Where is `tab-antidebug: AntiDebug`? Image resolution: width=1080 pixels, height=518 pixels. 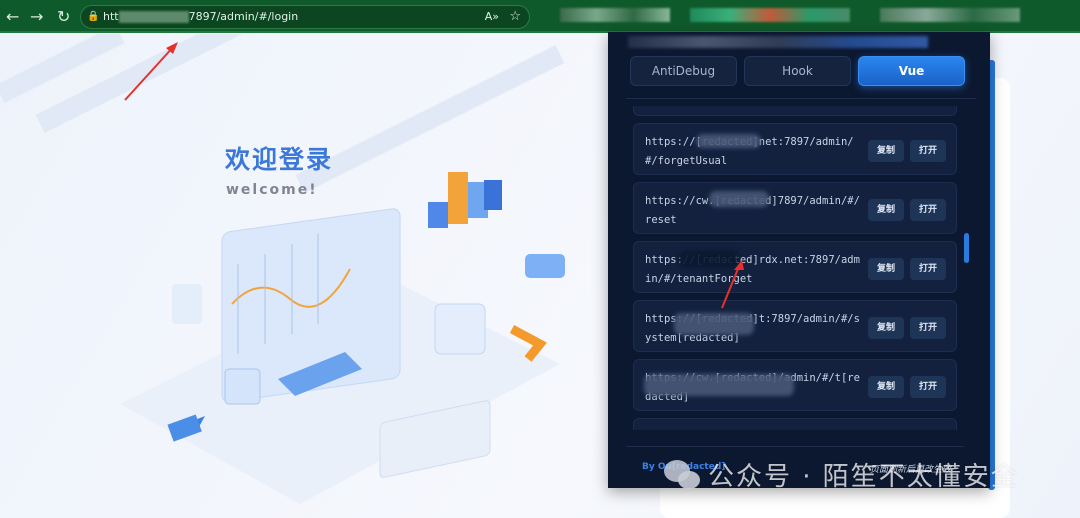 tab-antidebug: AntiDebug is located at coordinates (683, 71).